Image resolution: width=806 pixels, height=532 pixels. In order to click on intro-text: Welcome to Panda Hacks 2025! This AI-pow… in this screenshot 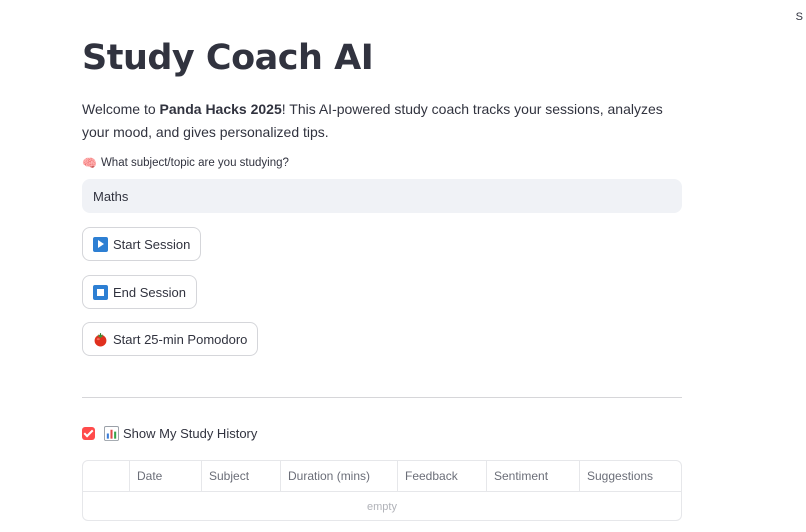, I will do `click(382, 121)`.